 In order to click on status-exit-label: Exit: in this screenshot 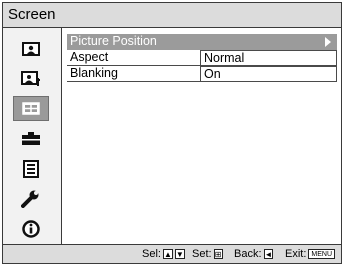, I will do `click(296, 254)`.